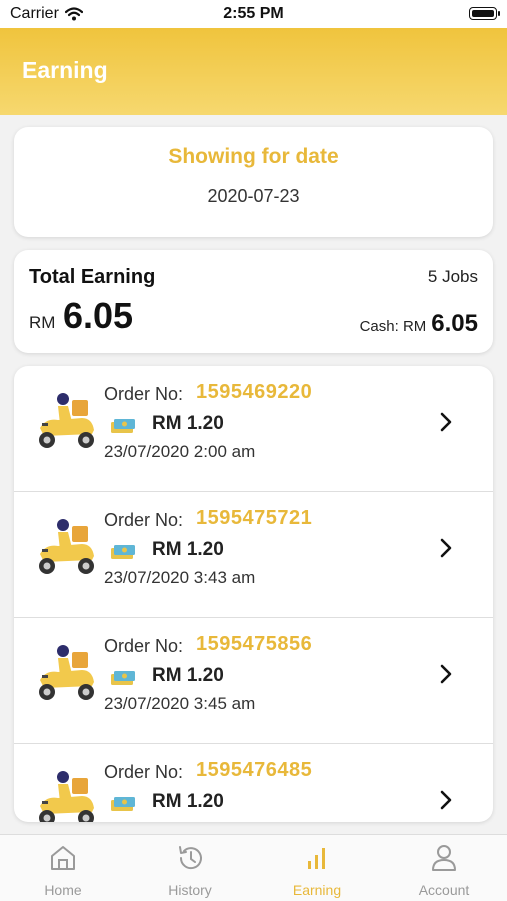 Image resolution: width=507 pixels, height=901 pixels. What do you see at coordinates (63, 858) in the screenshot?
I see `home-icon` at bounding box center [63, 858].